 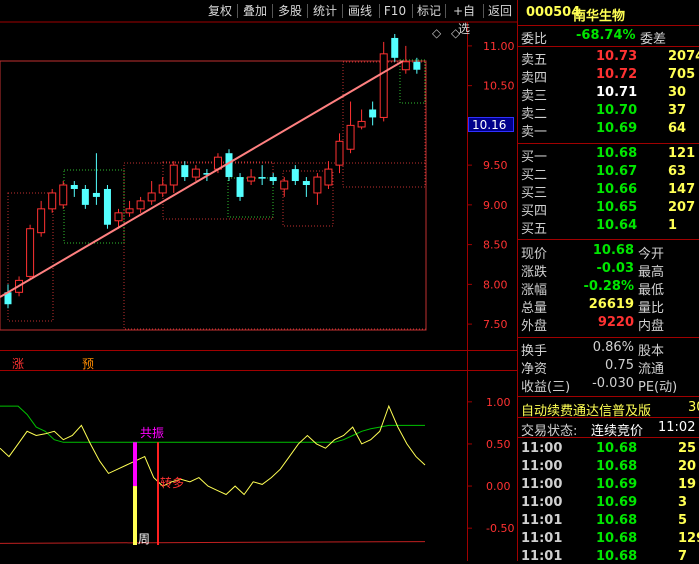 I want to click on toolbar-button-0: 复权, so click(x=220, y=11).